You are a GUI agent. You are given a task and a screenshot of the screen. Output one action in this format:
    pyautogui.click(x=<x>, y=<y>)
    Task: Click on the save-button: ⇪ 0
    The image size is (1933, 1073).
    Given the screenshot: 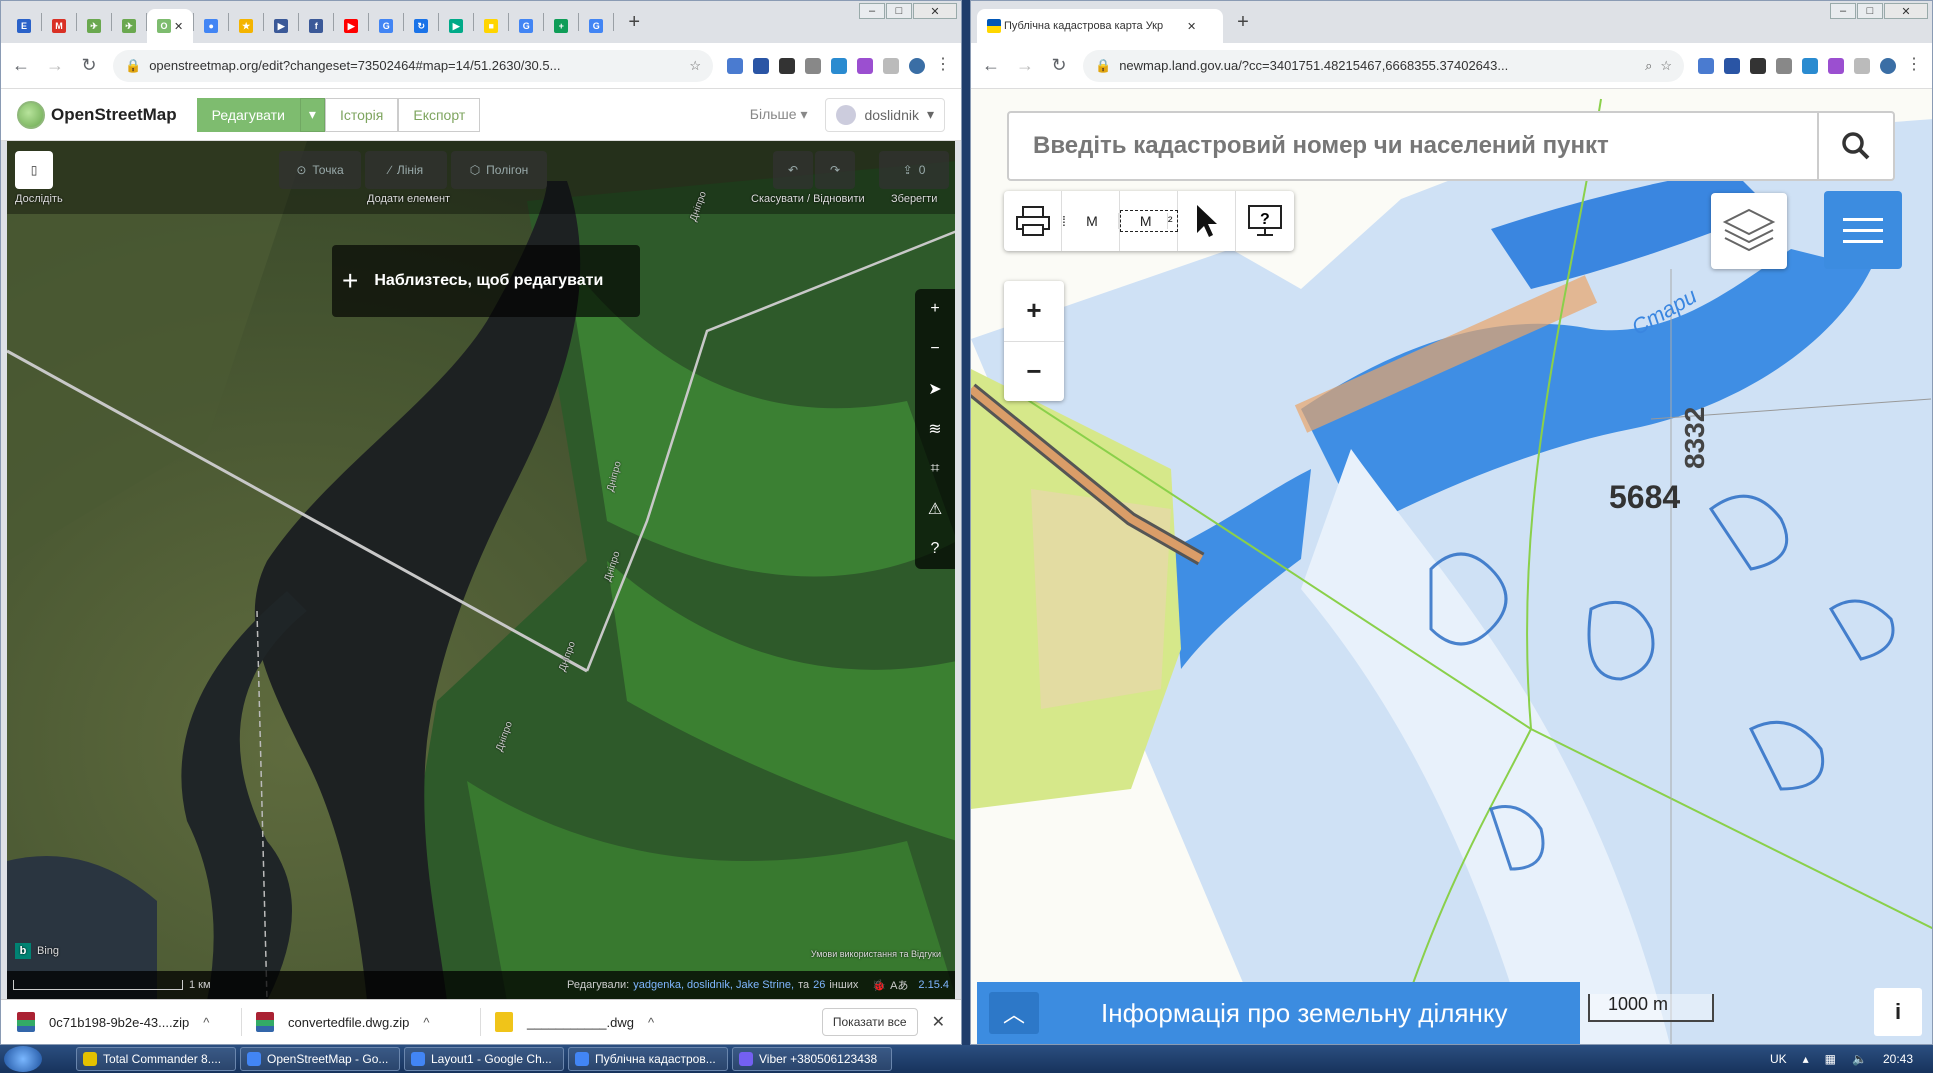 What is the action you would take?
    pyautogui.click(x=914, y=170)
    